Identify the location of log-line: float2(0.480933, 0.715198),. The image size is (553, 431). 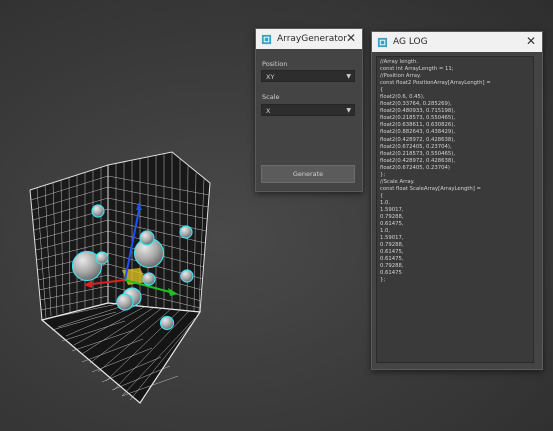
(418, 111).